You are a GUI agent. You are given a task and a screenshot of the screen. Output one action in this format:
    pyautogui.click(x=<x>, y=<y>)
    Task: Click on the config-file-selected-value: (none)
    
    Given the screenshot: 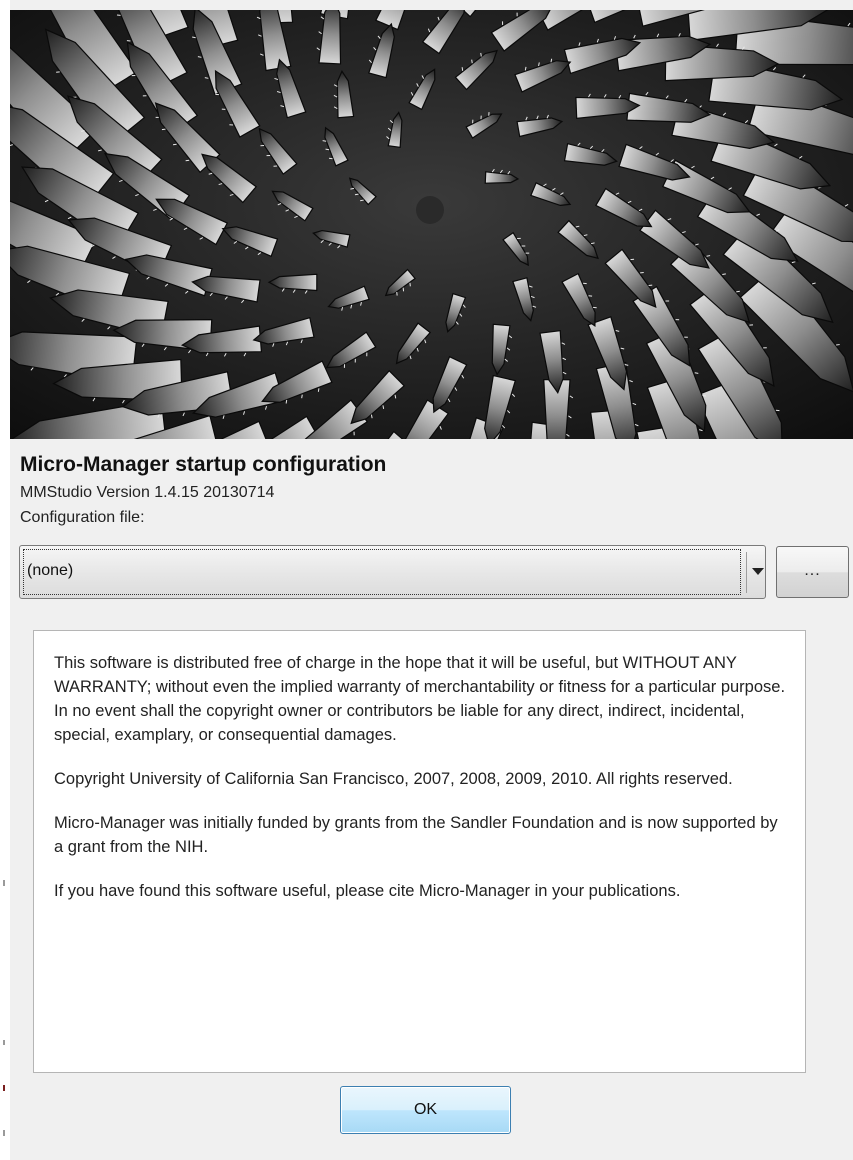 What is the action you would take?
    pyautogui.click(x=382, y=572)
    